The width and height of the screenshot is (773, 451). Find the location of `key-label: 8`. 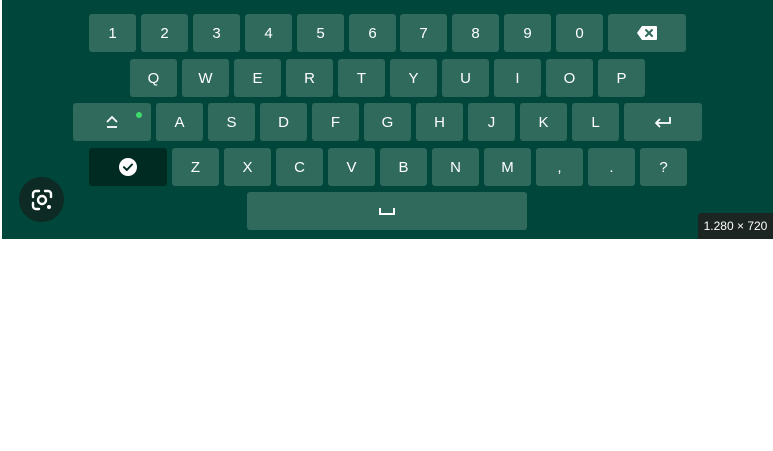

key-label: 8 is located at coordinates (475, 33).